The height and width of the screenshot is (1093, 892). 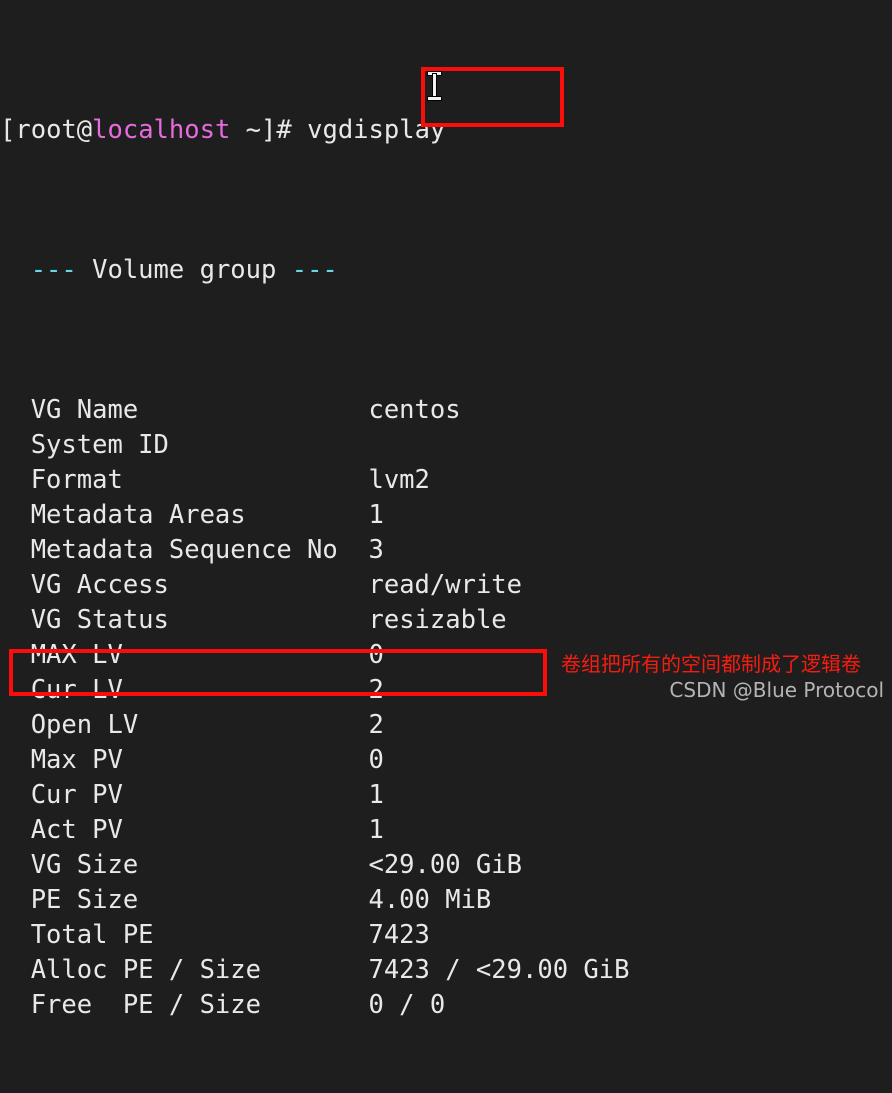 I want to click on vg-field-value: centos, so click(x=414, y=410).